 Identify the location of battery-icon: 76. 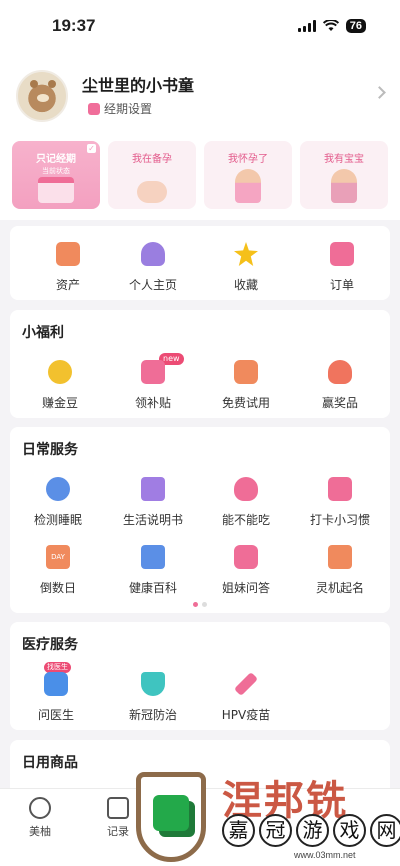
(355, 26).